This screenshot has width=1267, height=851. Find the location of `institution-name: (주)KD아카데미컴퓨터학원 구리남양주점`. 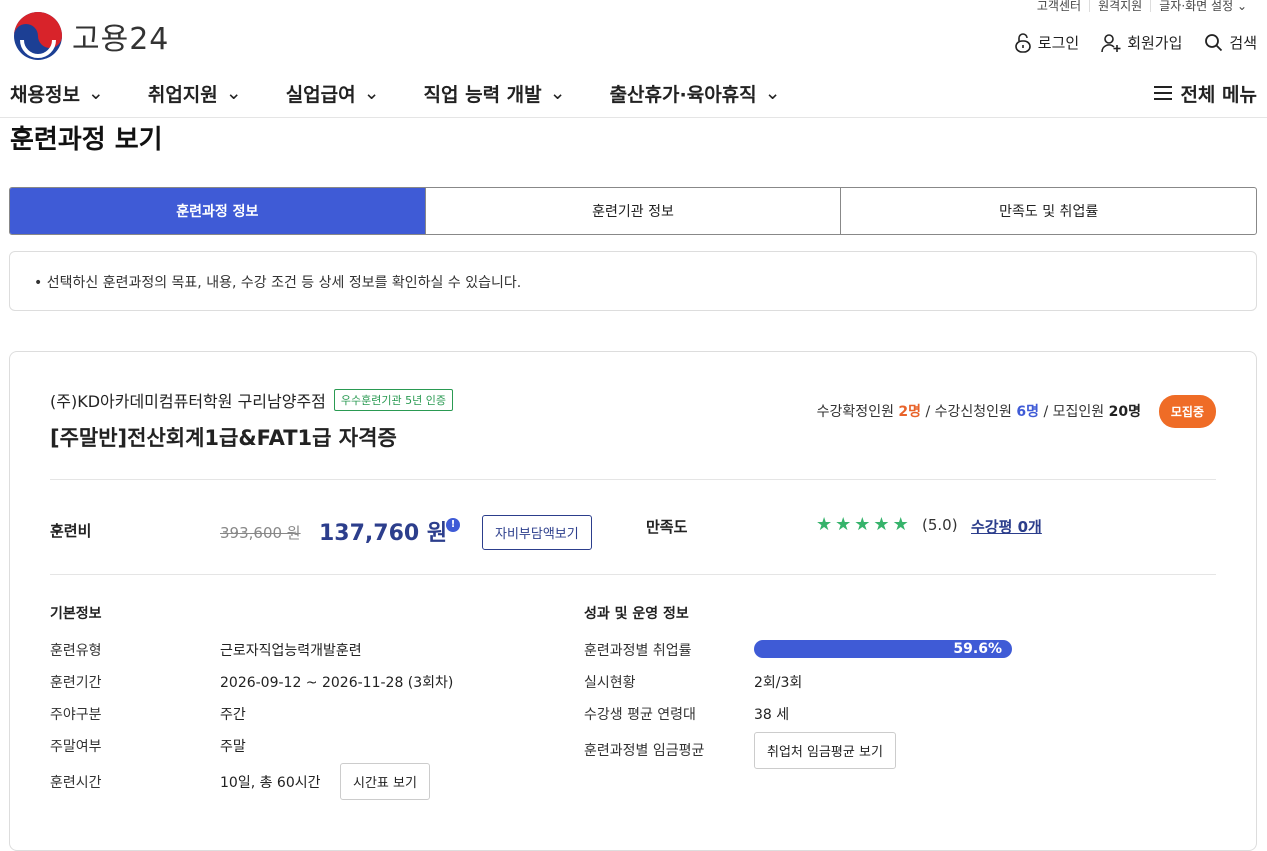

institution-name: (주)KD아카데미컴퓨터학원 구리남양주점 is located at coordinates (188, 401).